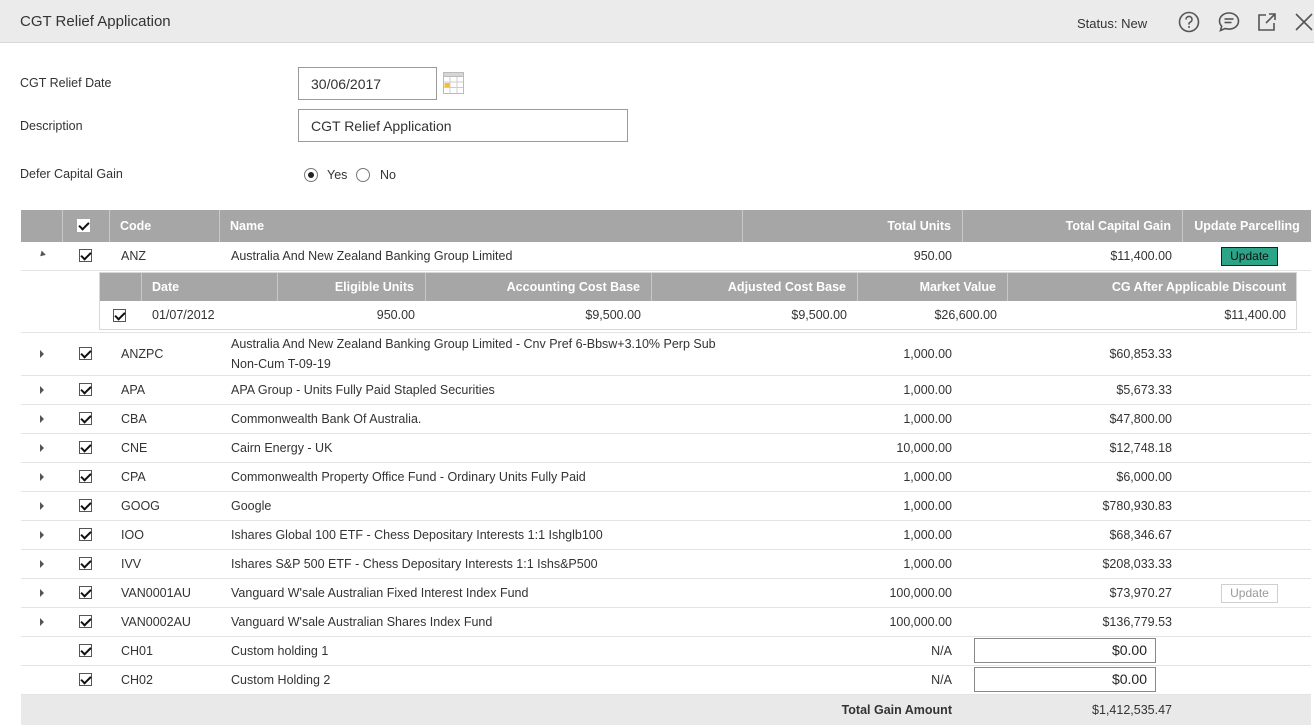  I want to click on row-code: IOO, so click(132, 535).